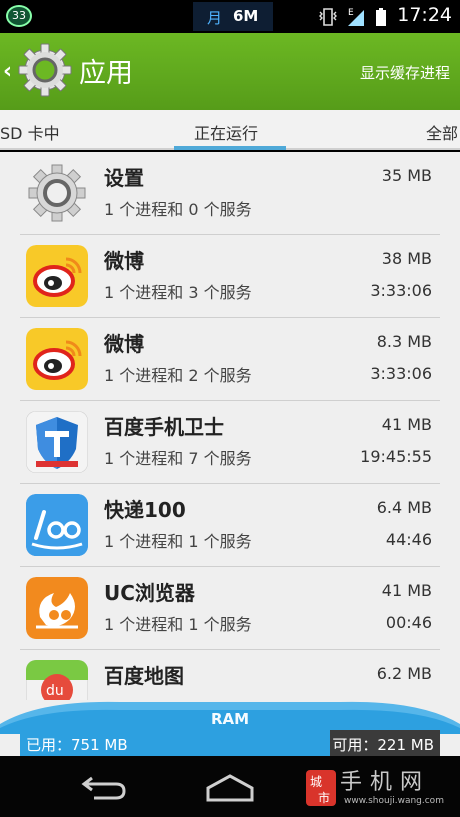 The height and width of the screenshot is (817, 460). Describe the element at coordinates (328, 17) in the screenshot. I see `vibrate-icon` at that location.